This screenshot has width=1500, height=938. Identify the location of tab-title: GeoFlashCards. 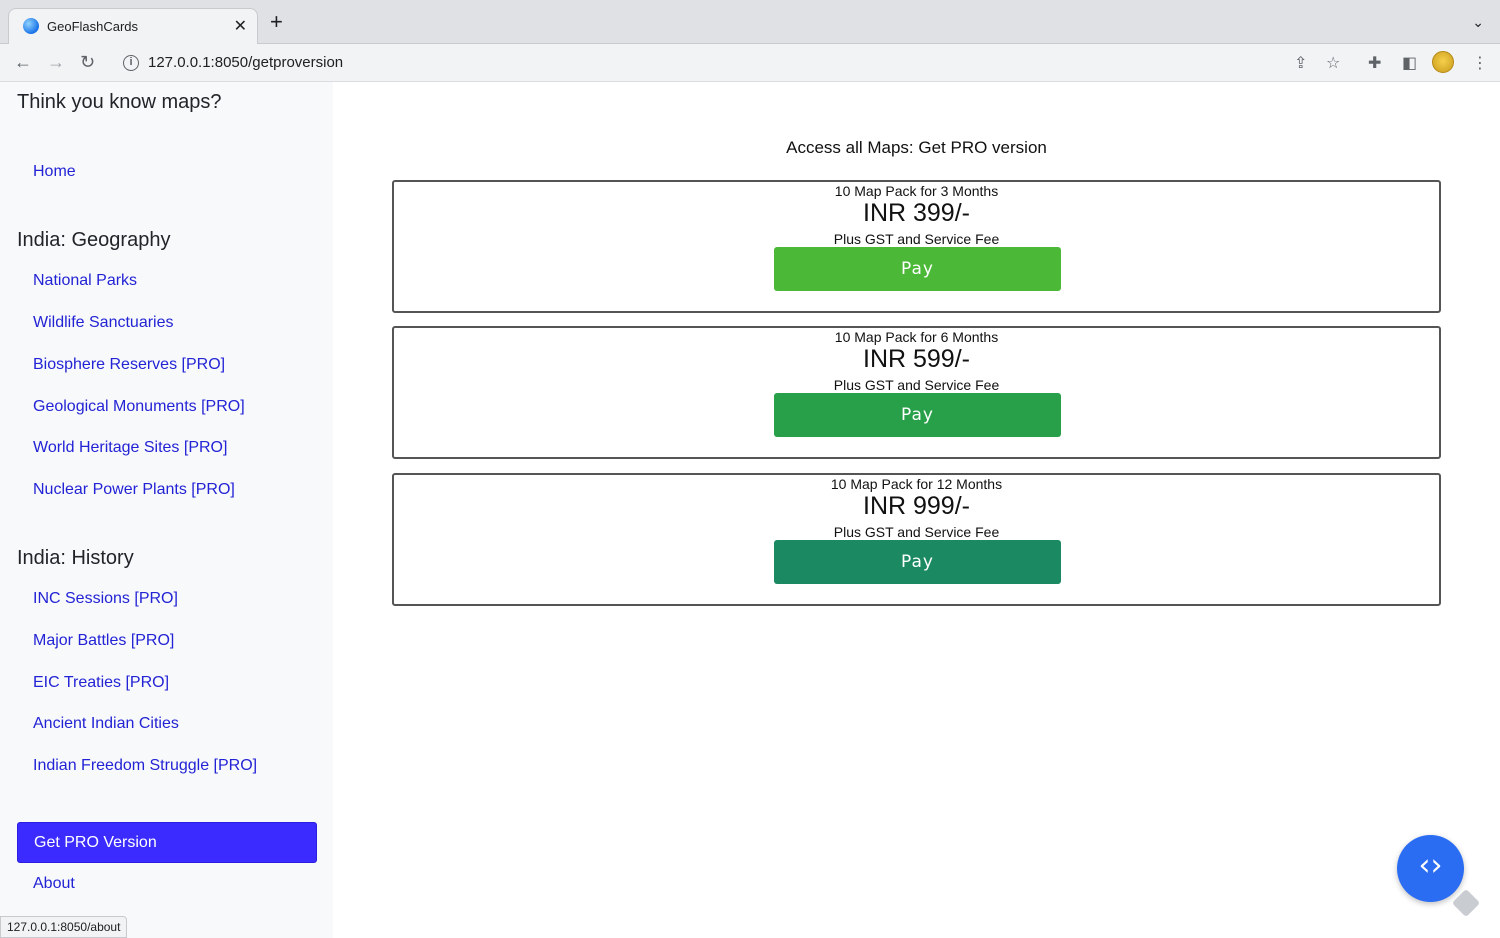
(93, 26).